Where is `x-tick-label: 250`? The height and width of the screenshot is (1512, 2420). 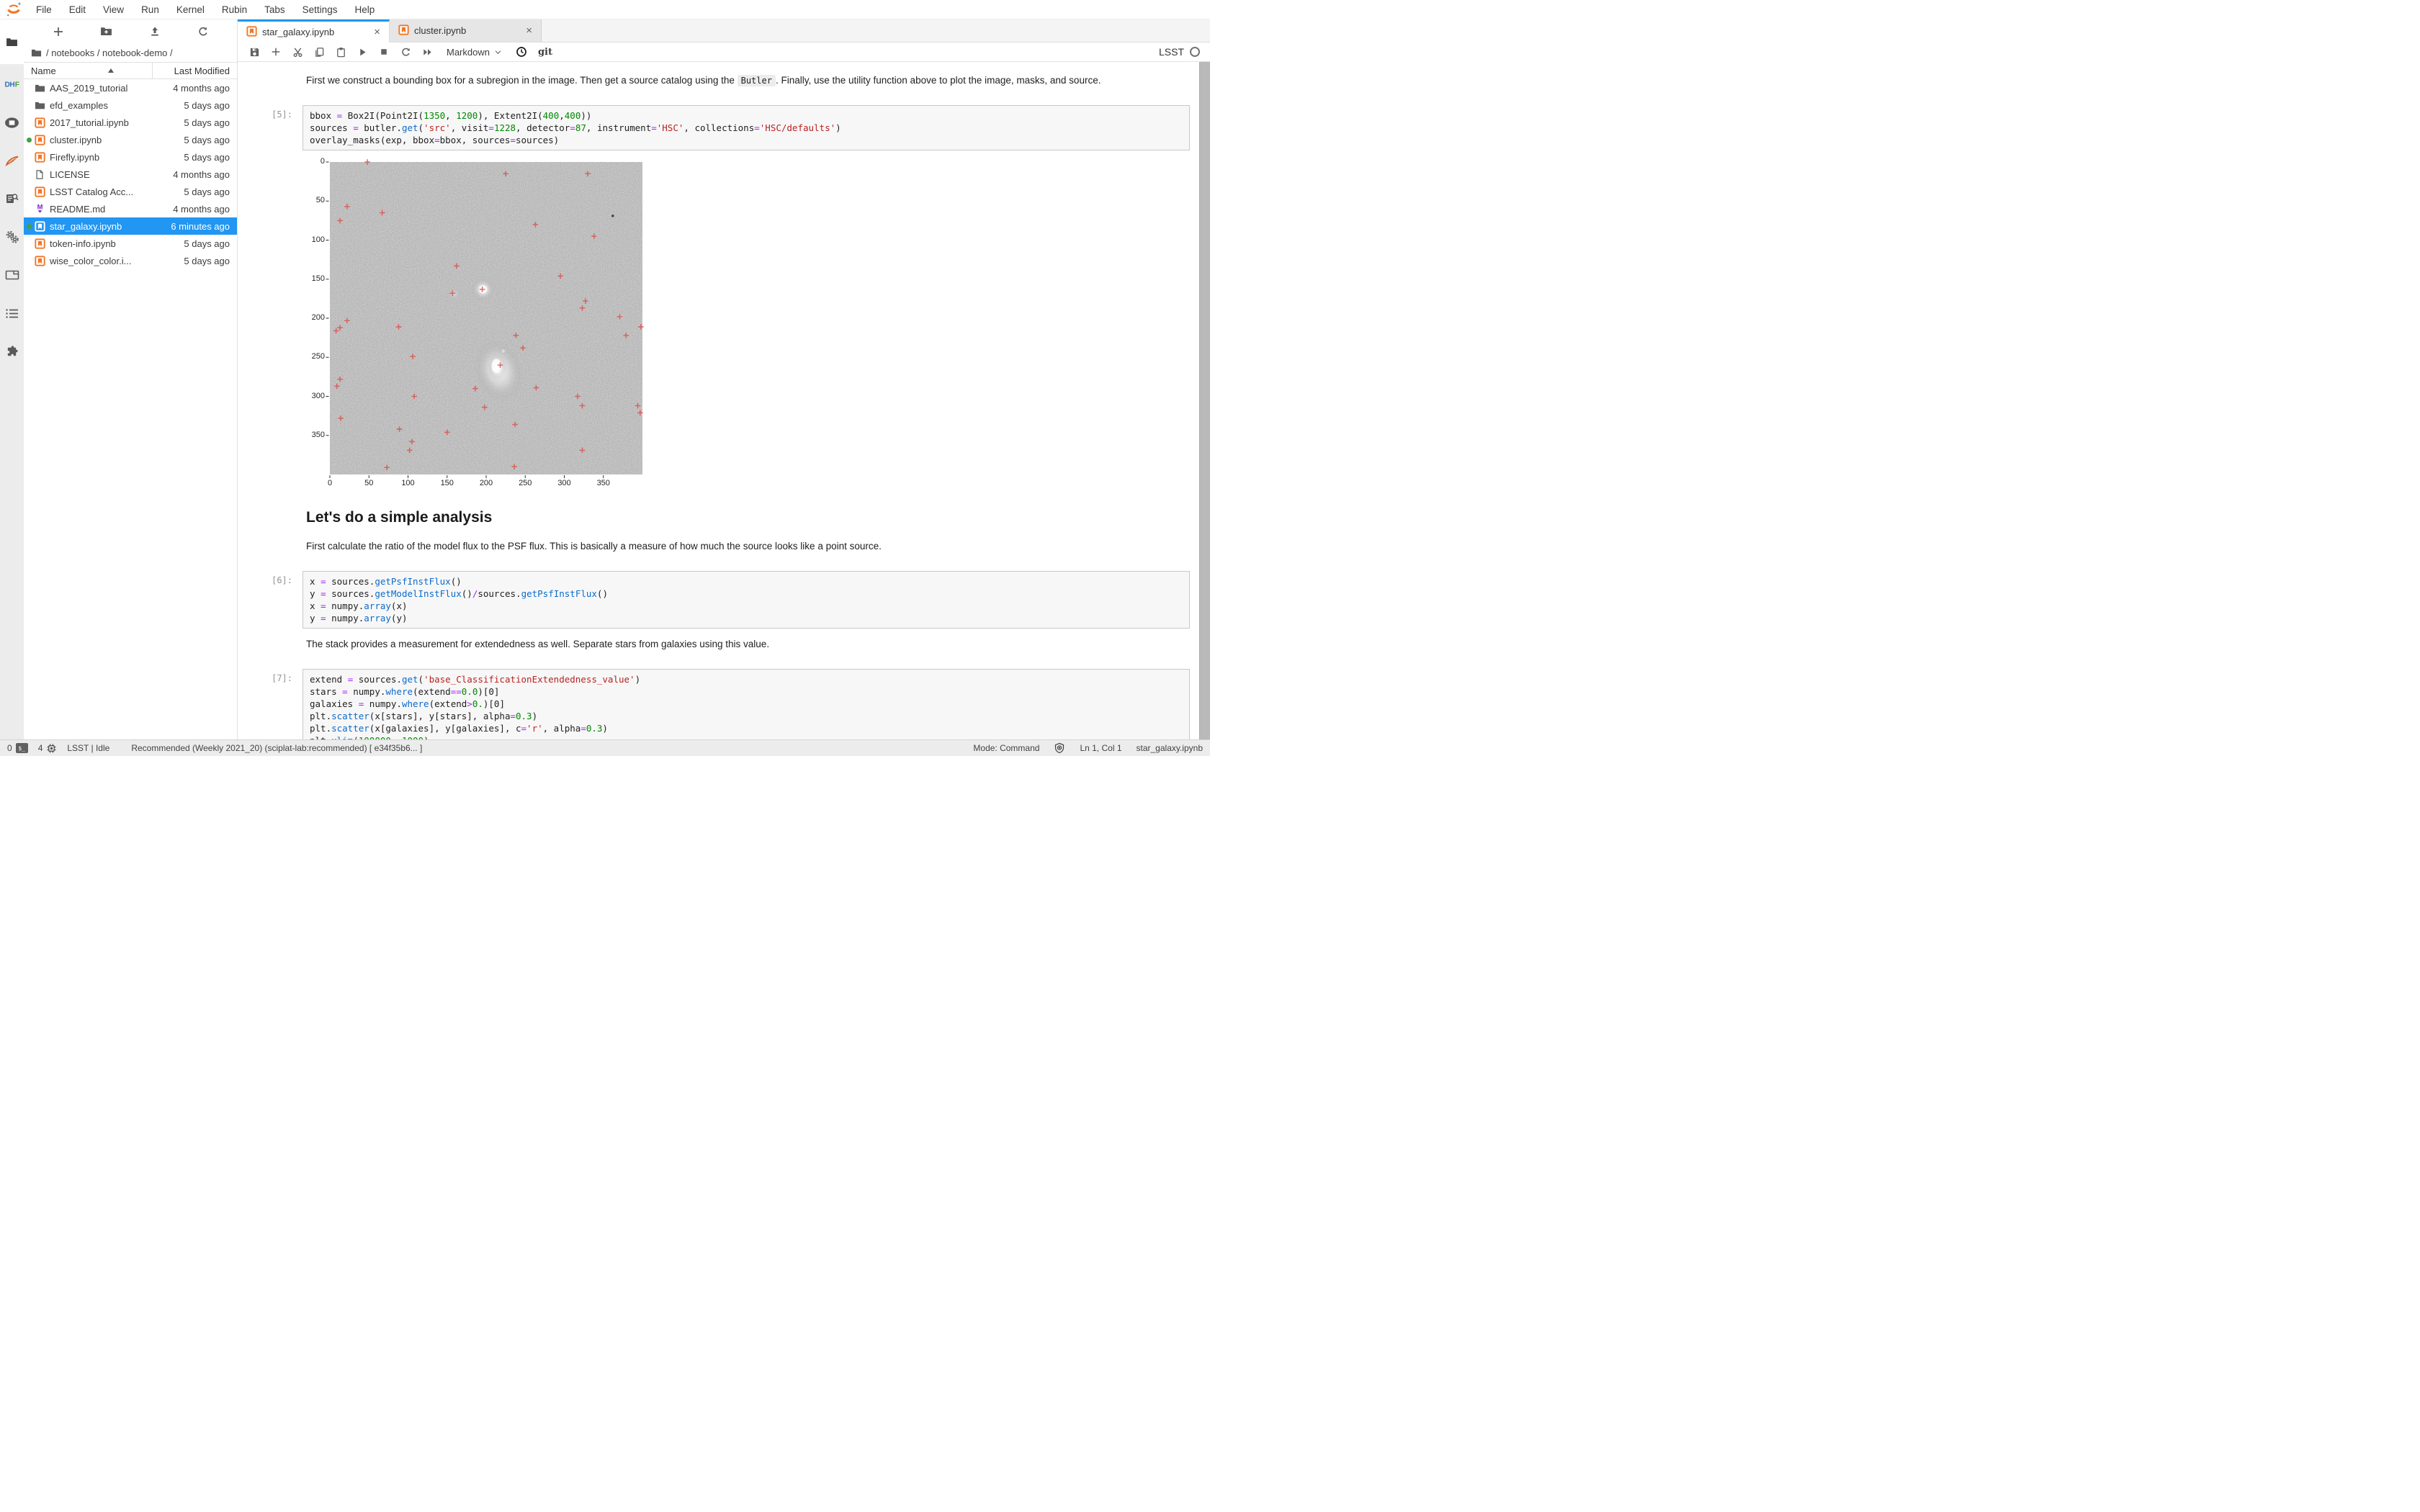 x-tick-label: 250 is located at coordinates (525, 483).